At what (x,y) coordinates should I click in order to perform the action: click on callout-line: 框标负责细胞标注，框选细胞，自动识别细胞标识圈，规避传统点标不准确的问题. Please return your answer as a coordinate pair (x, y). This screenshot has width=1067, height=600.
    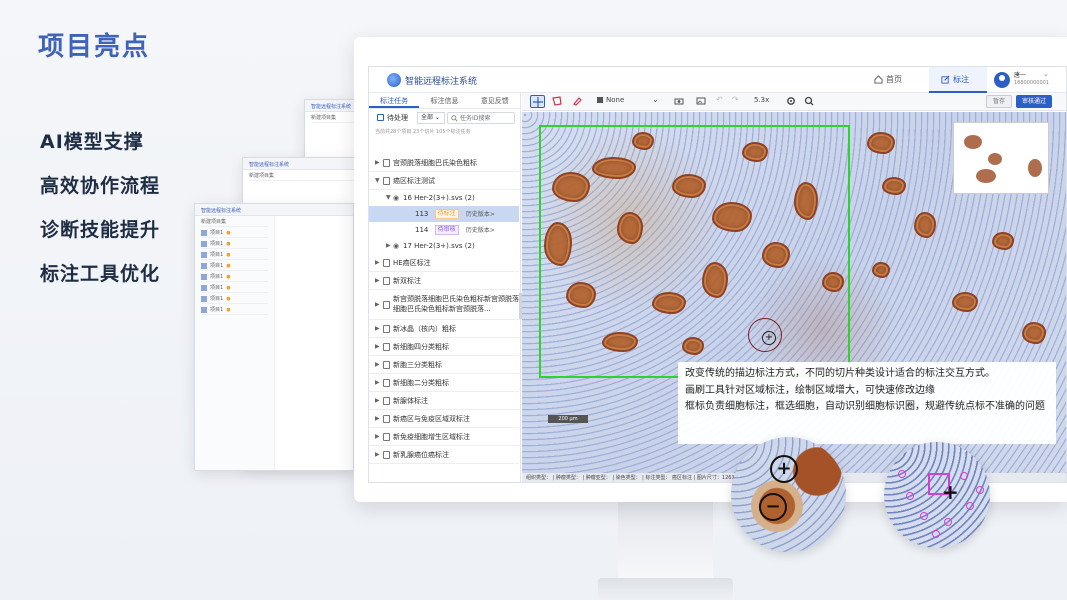
    Looking at the image, I should click on (865, 406).